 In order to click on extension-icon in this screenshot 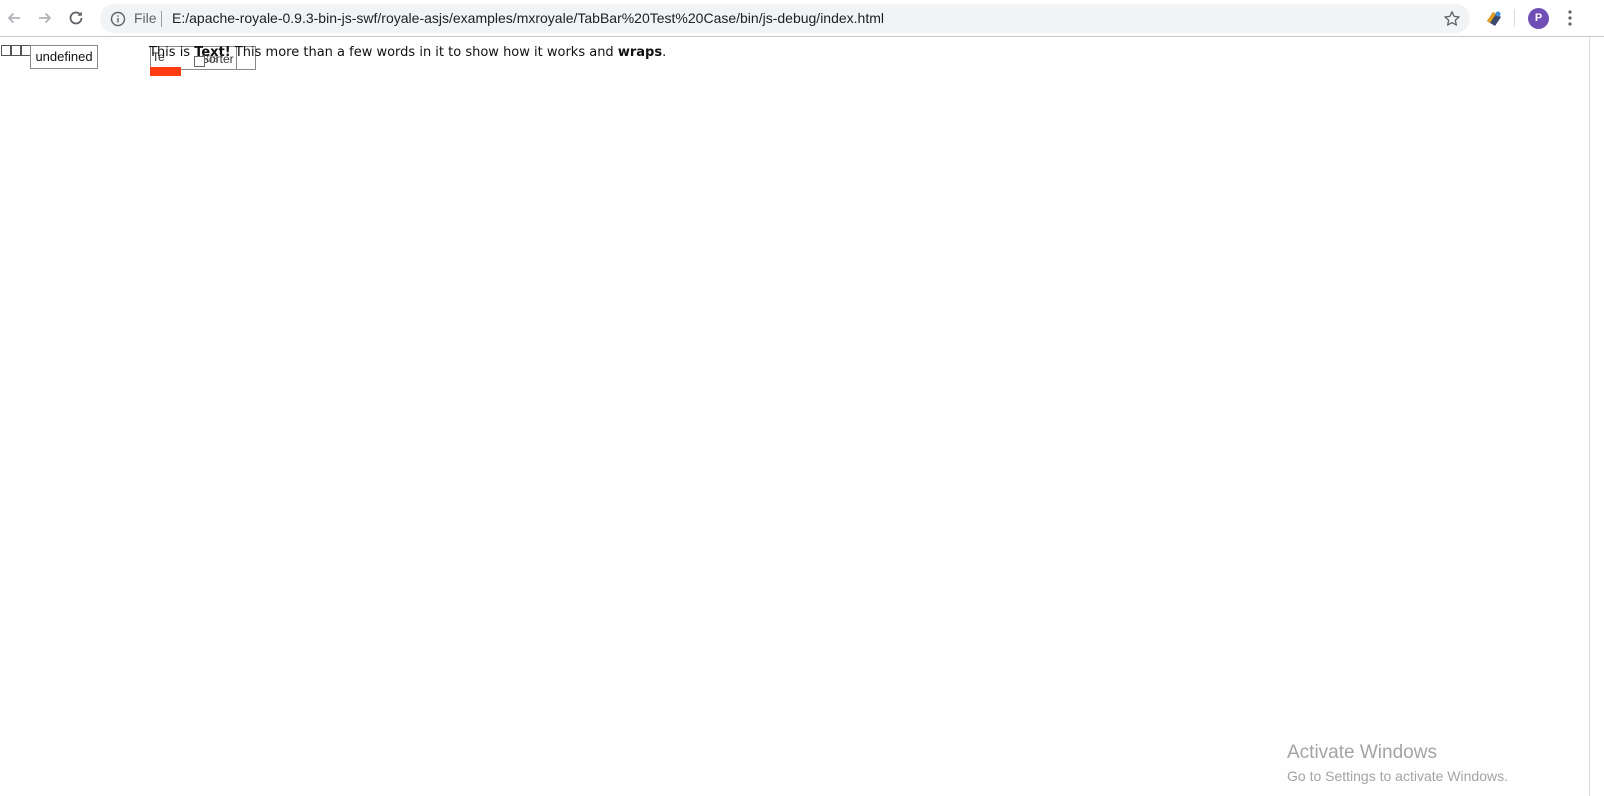, I will do `click(1494, 18)`.